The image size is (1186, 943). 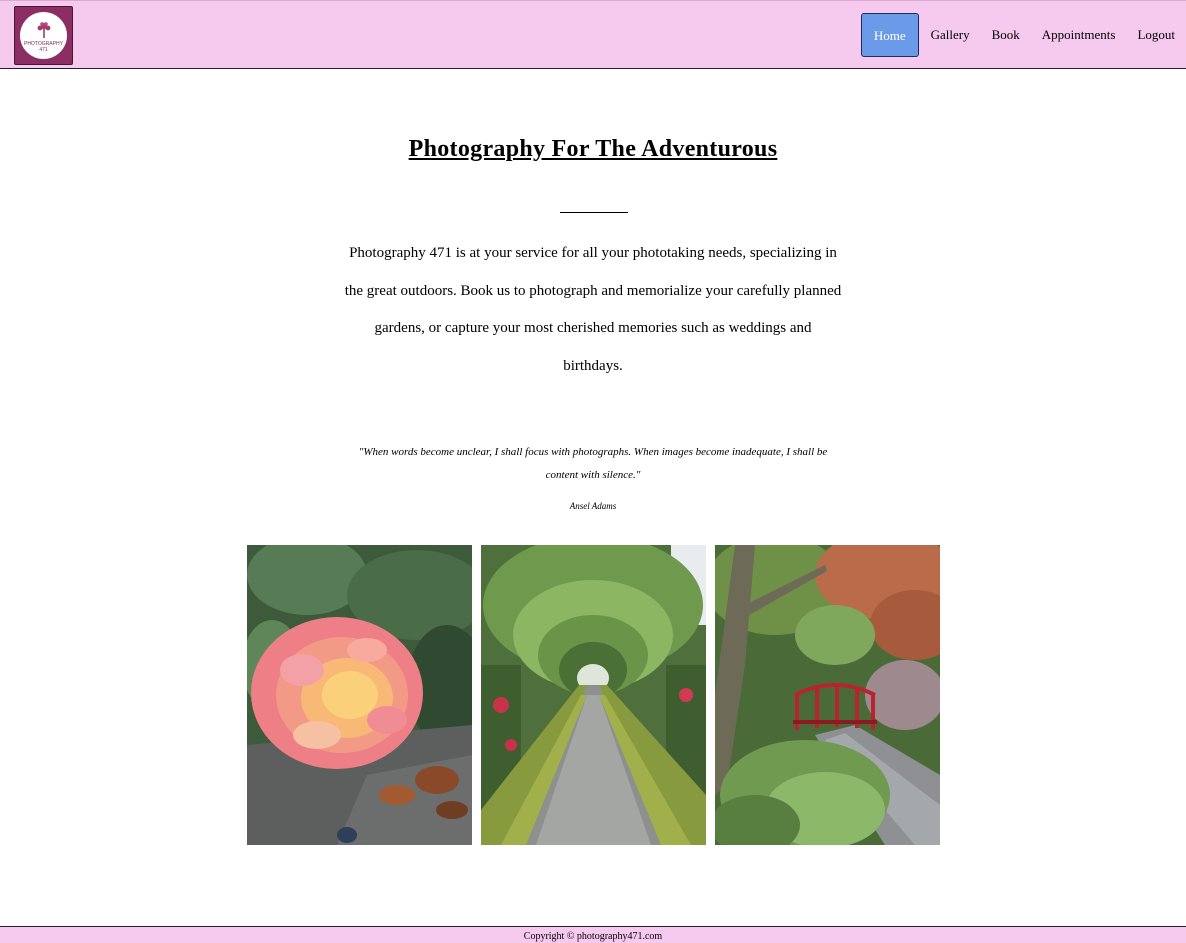 I want to click on nav-book: Book, so click(x=1006, y=35).